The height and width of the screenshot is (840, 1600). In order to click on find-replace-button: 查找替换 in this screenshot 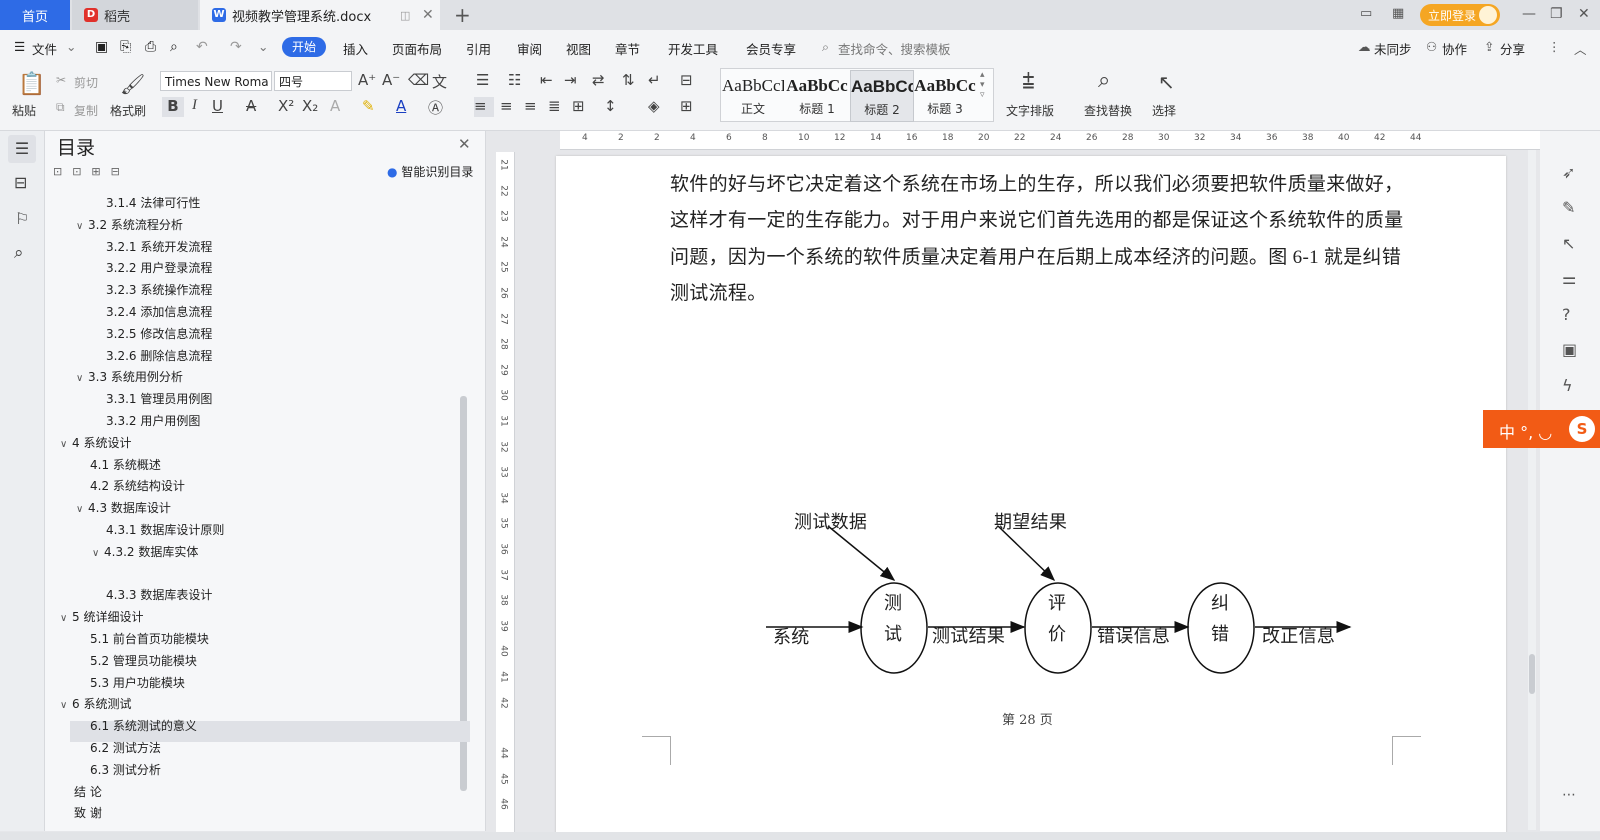, I will do `click(1108, 110)`.